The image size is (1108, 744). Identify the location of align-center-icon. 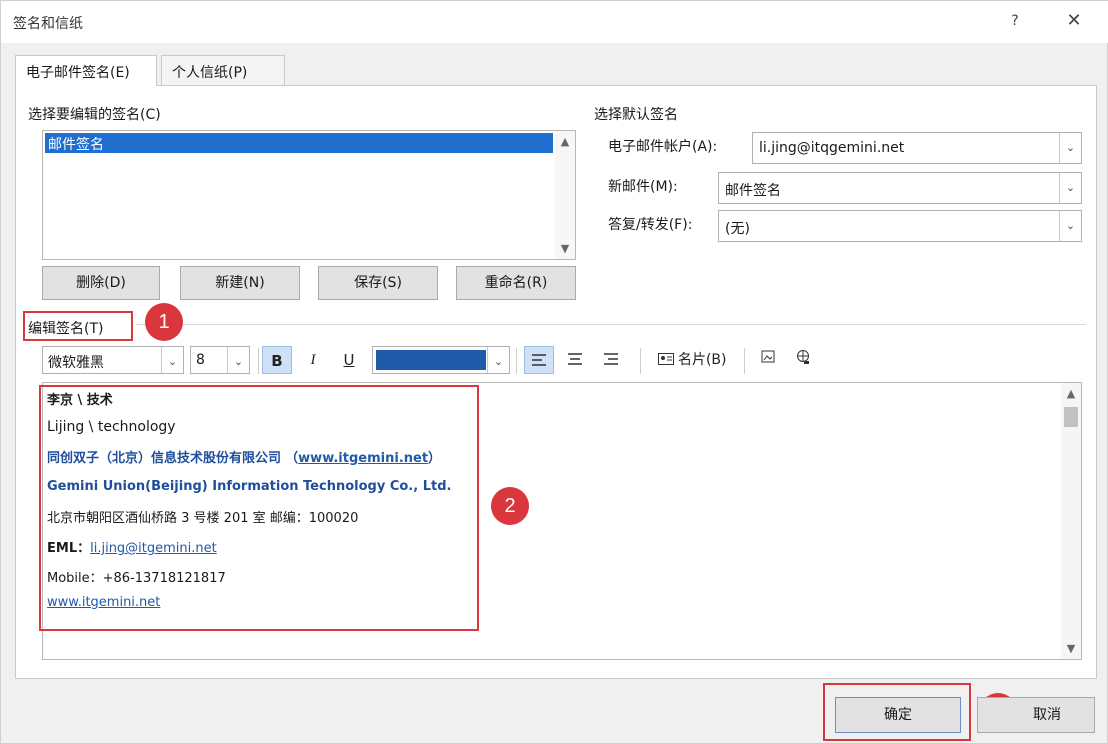
(575, 359).